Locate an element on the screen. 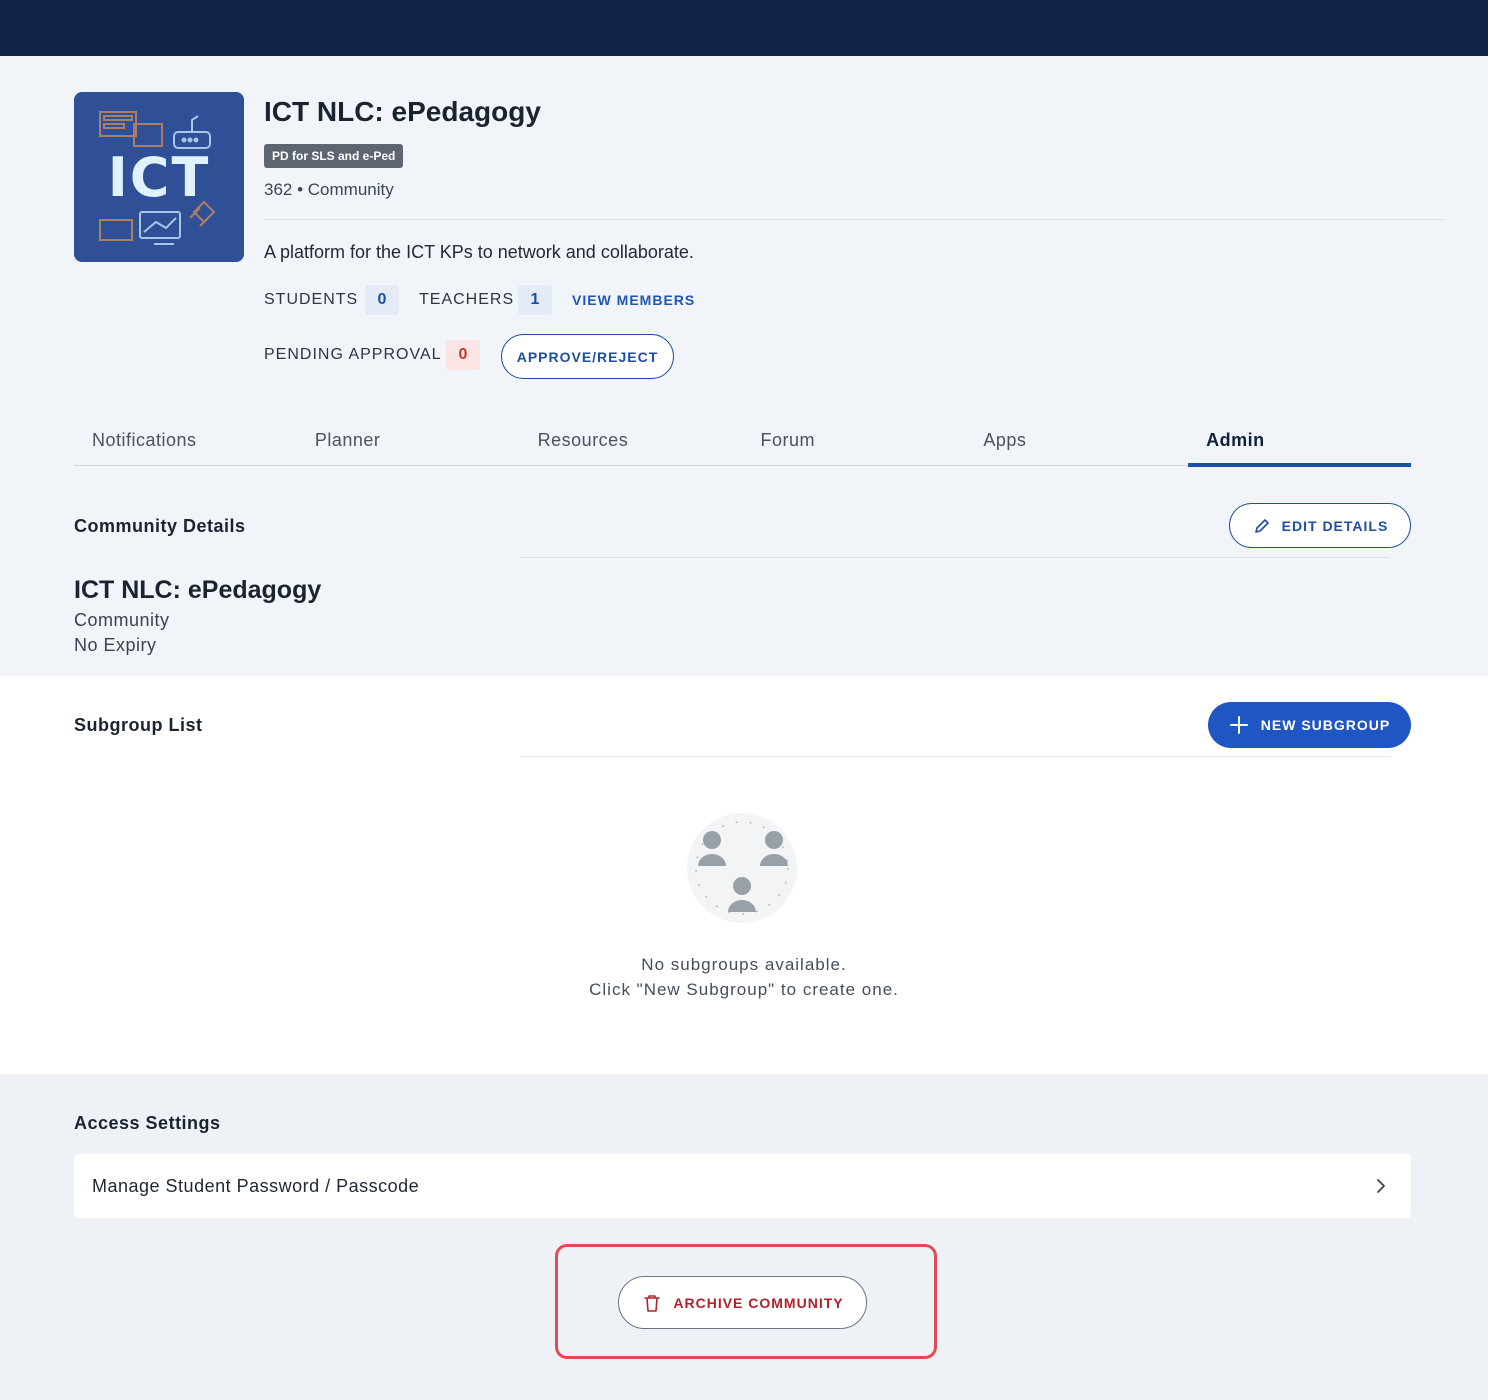 The width and height of the screenshot is (1488, 1400). subgroup-list-heading: Subgroup List is located at coordinates (138, 725).